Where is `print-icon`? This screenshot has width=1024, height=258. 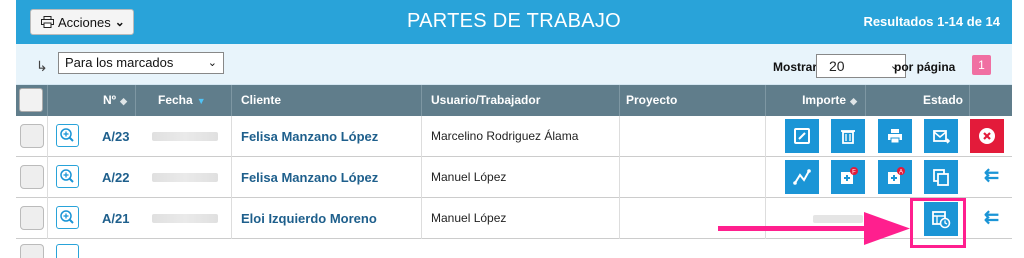
print-icon is located at coordinates (895, 136).